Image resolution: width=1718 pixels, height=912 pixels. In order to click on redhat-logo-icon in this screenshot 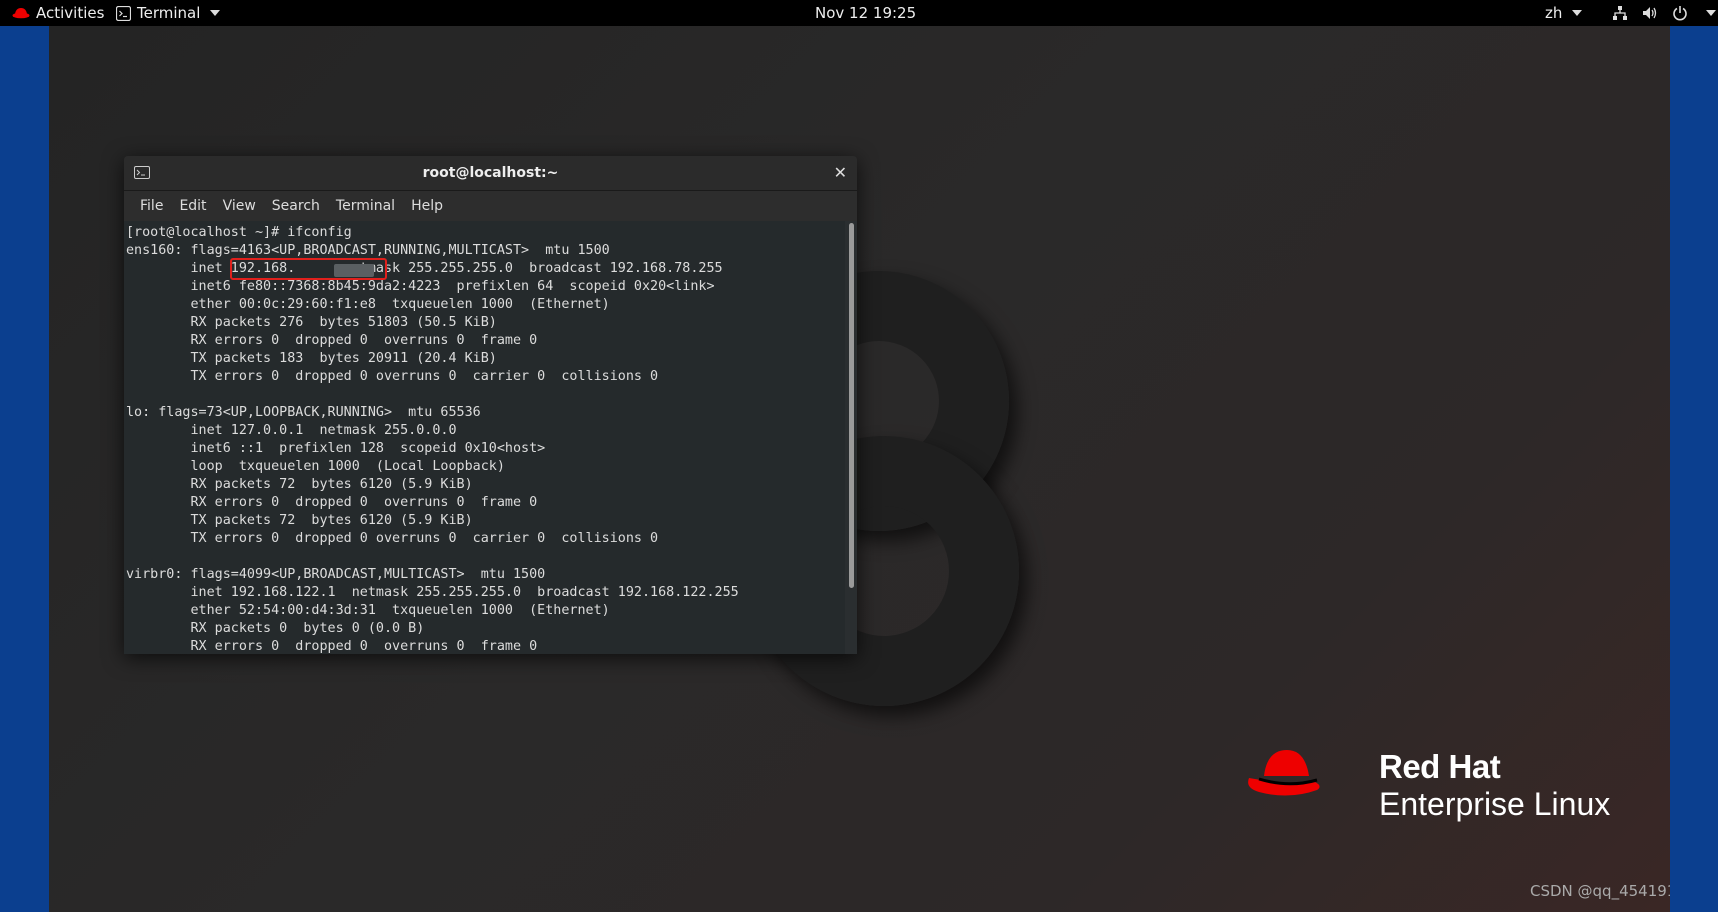, I will do `click(1284, 773)`.